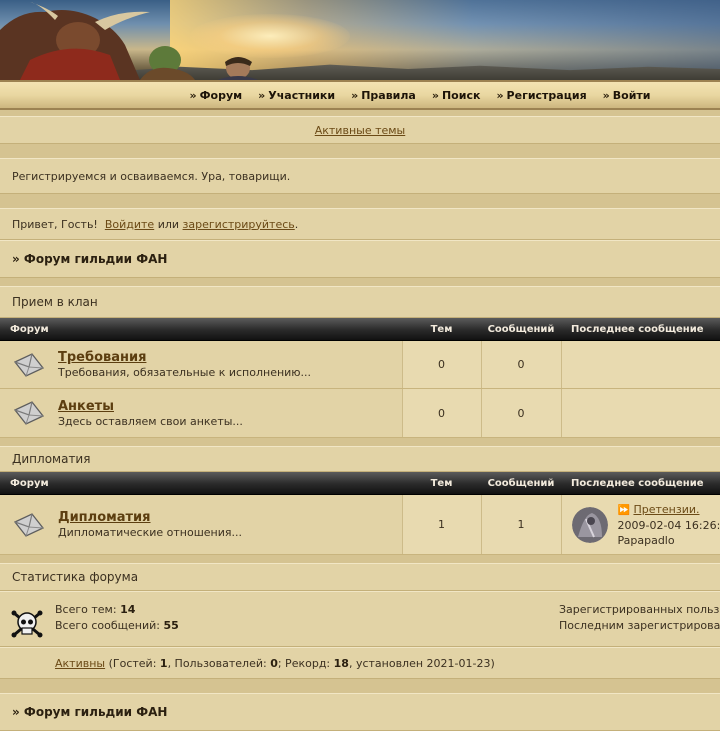  What do you see at coordinates (422, 663) in the screenshot?
I see `record-date: , установлен 2021-01-23)` at bounding box center [422, 663].